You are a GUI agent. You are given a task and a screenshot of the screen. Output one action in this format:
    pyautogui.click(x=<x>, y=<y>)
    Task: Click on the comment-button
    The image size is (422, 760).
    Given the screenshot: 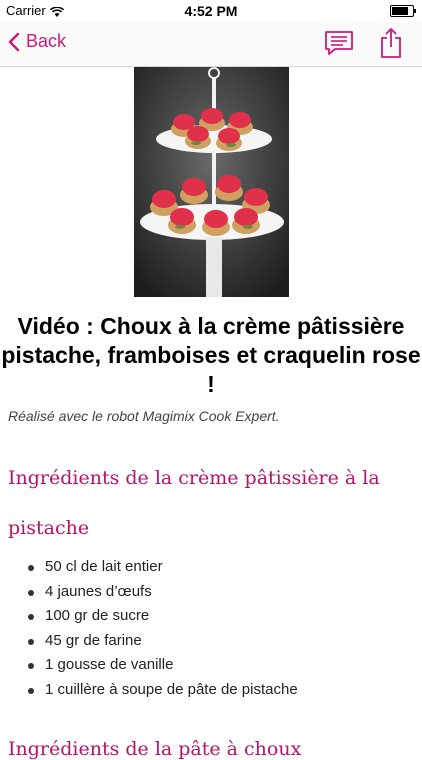 What is the action you would take?
    pyautogui.click(x=339, y=45)
    